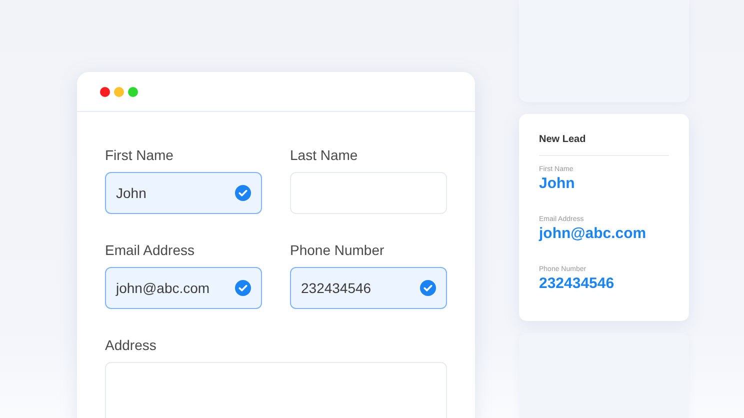 The width and height of the screenshot is (744, 418). What do you see at coordinates (131, 345) in the screenshot?
I see `field-label: Address` at bounding box center [131, 345].